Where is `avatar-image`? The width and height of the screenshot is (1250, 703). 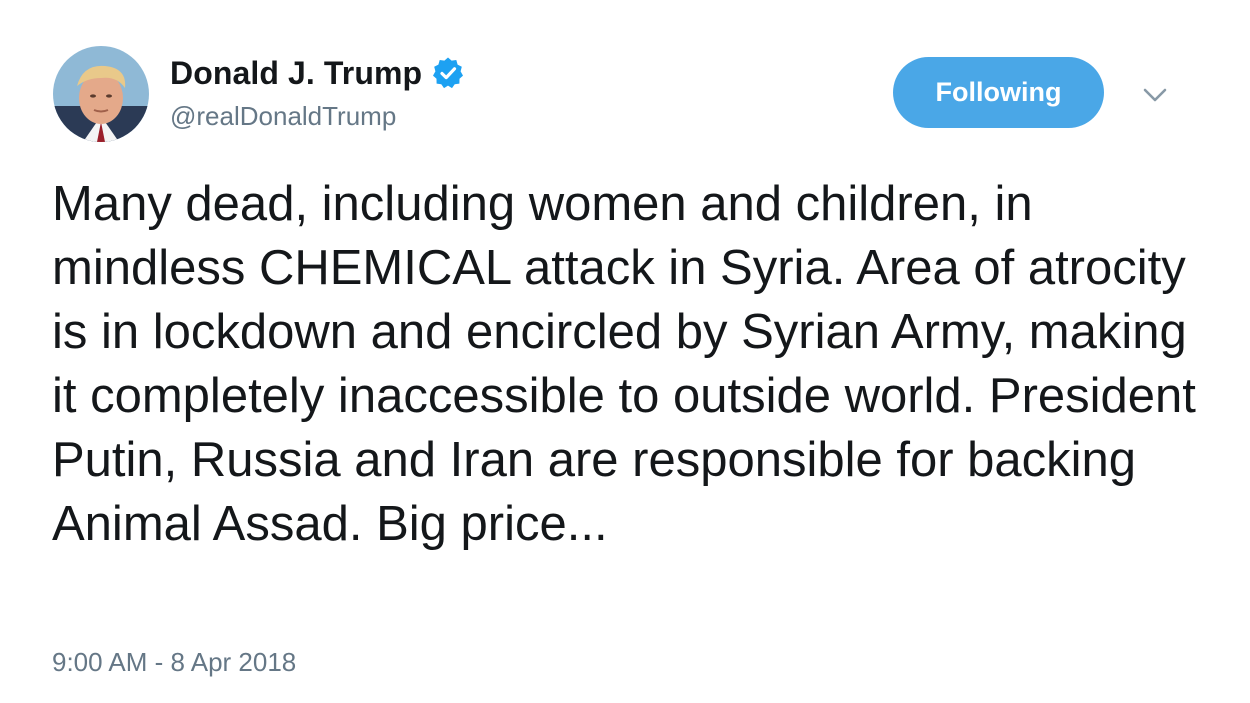
avatar-image is located at coordinates (101, 94).